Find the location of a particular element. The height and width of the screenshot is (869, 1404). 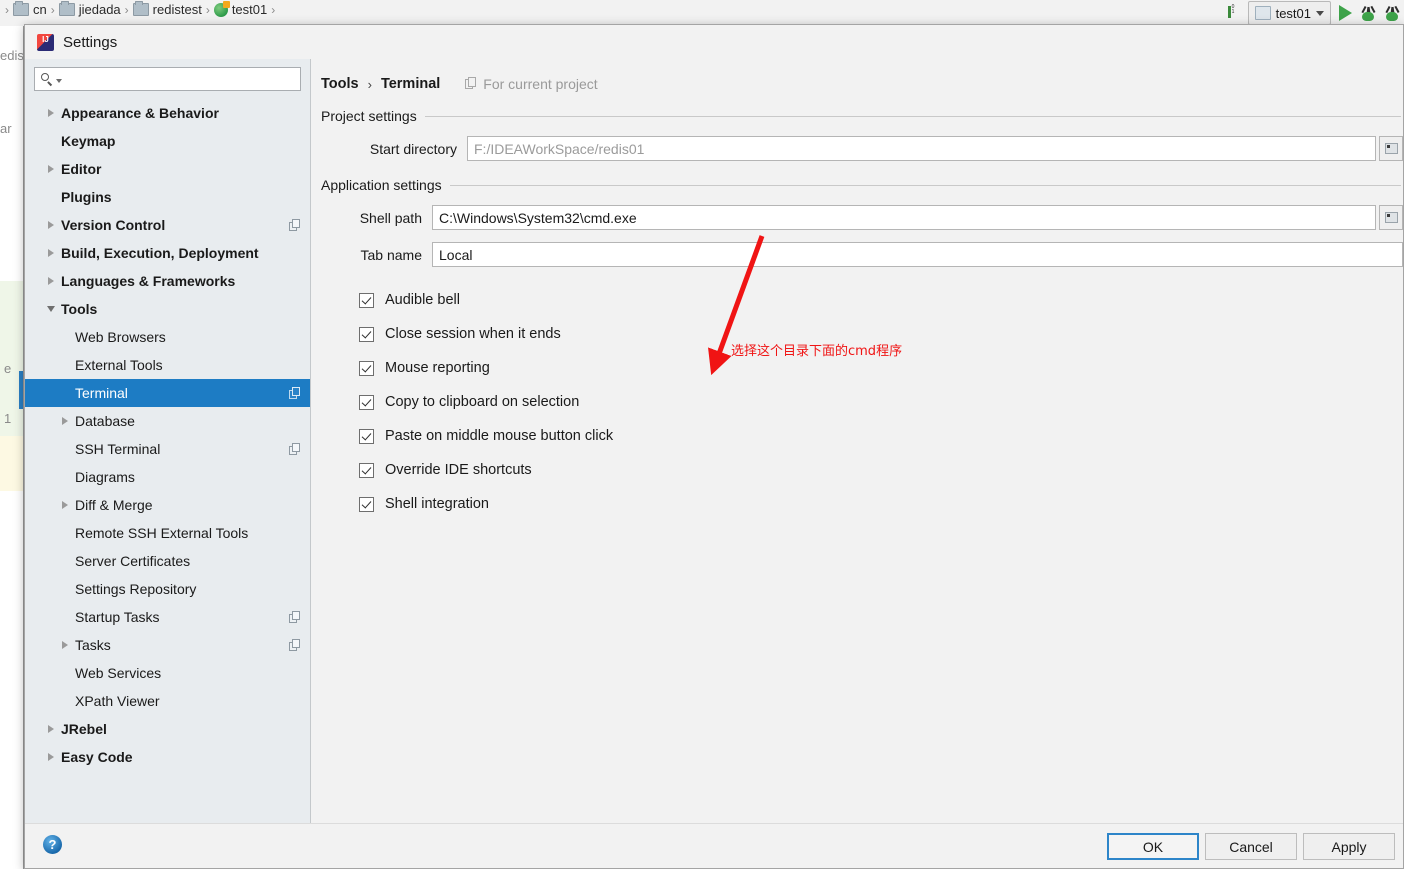

run-configuration-selector: test01 is located at coordinates (1289, 13).